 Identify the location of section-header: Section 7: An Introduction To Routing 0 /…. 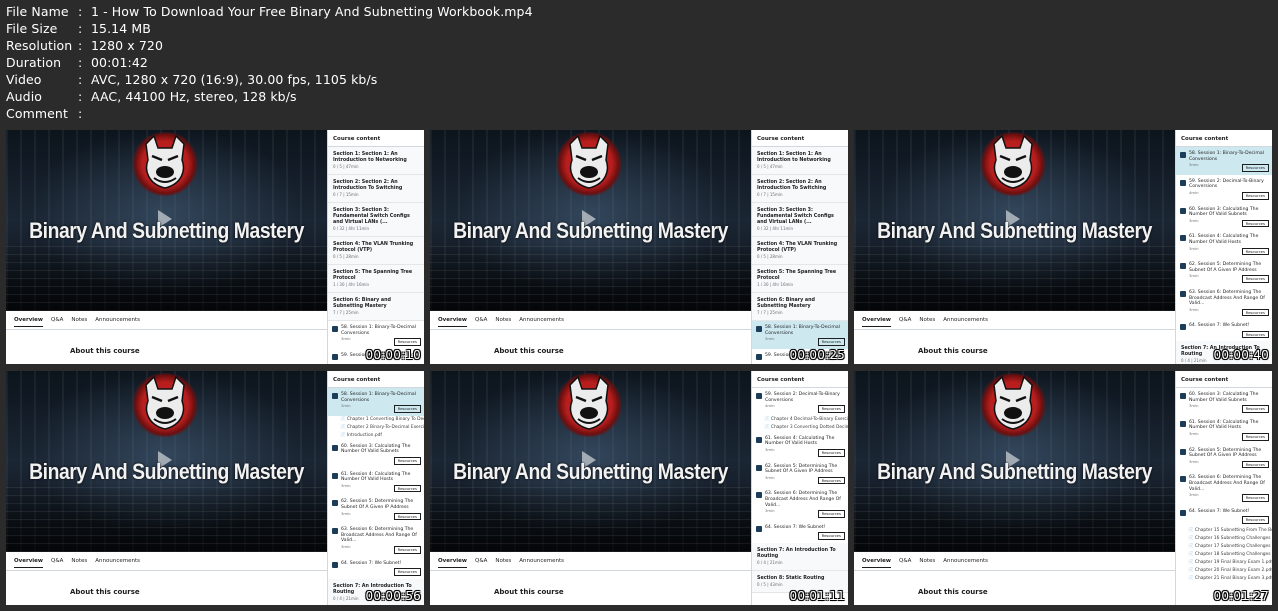
(800, 556).